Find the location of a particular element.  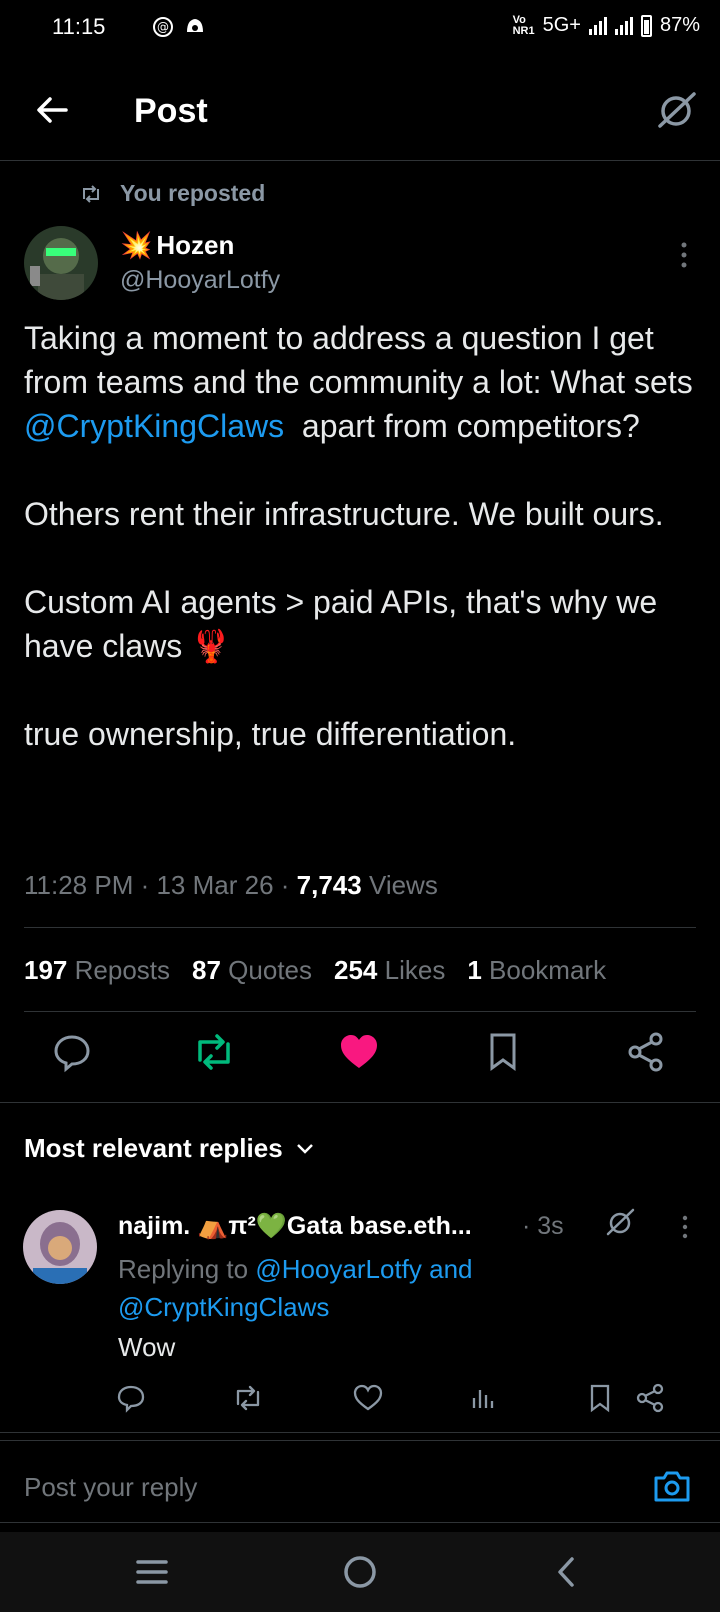

signal-strength-icon is located at coordinates (597, 25).